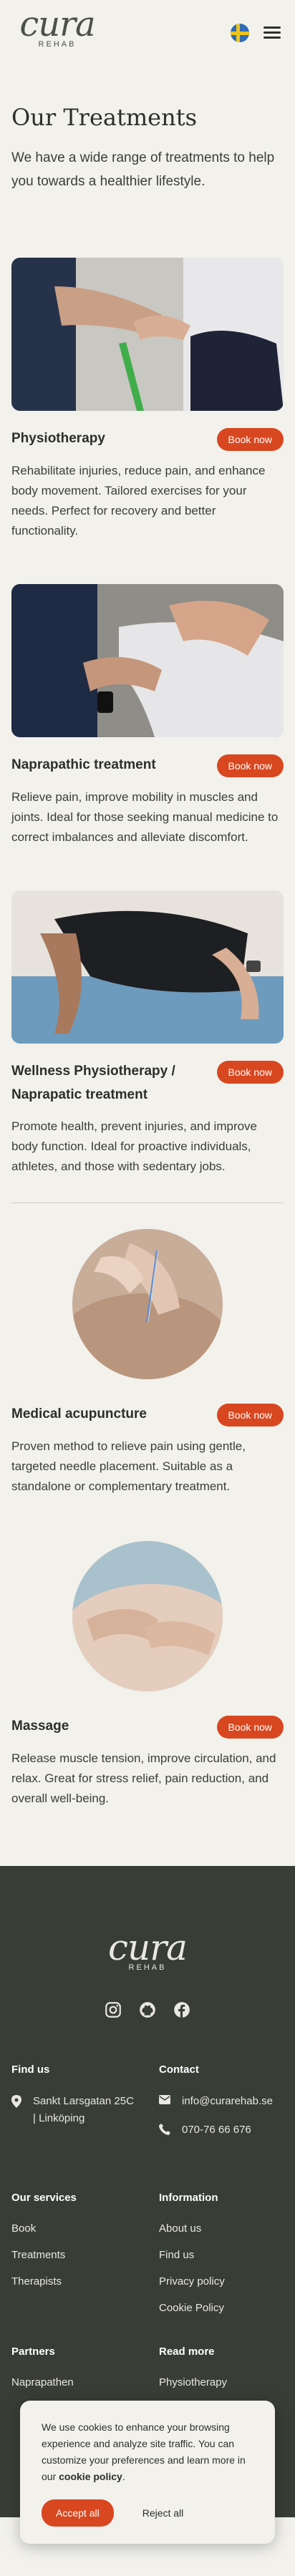  I want to click on physiotherapy-photo, so click(147, 334).